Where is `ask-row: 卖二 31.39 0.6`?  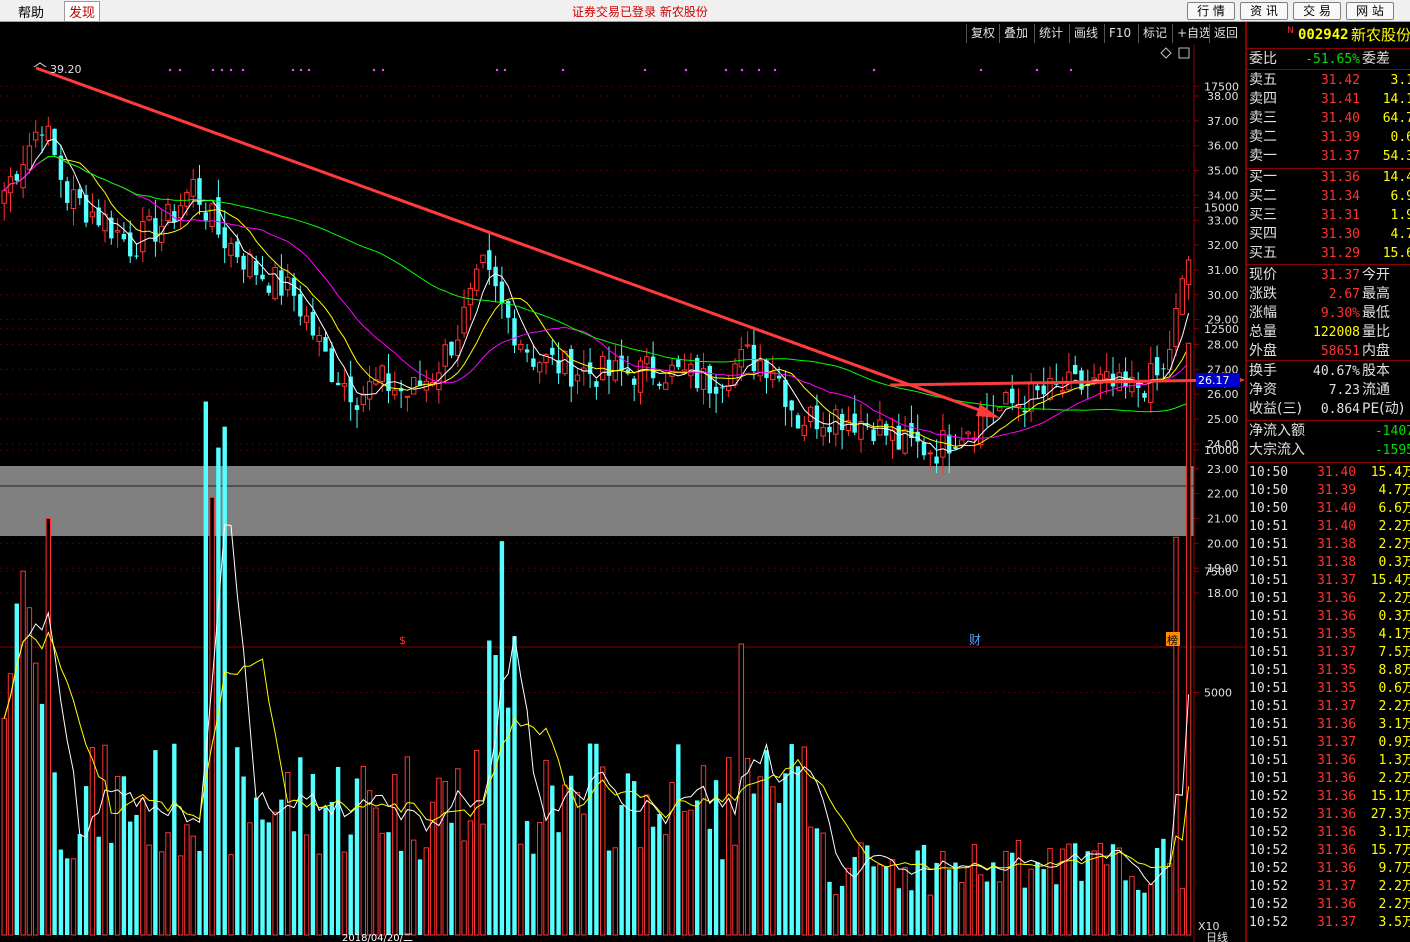
ask-row: 卖二 31.39 0.6 is located at coordinates (1328, 137).